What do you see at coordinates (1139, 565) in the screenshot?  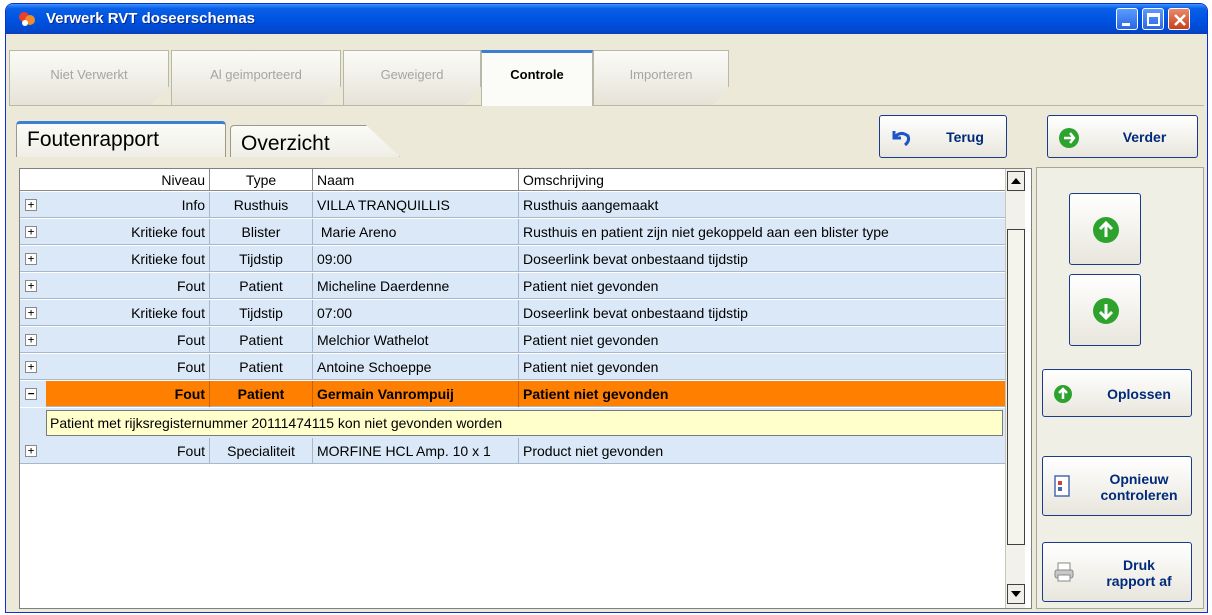 I see `druk-label-1: Druk` at bounding box center [1139, 565].